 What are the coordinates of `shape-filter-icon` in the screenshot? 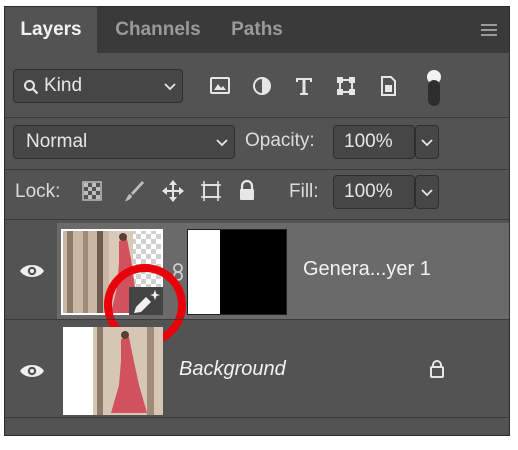 It's located at (346, 86).